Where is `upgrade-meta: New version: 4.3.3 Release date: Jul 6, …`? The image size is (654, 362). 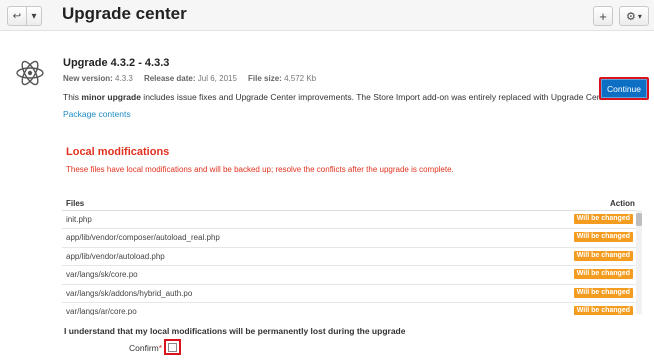
upgrade-meta: New version: 4.3.3 Release date: Jul 6, … is located at coordinates (189, 78).